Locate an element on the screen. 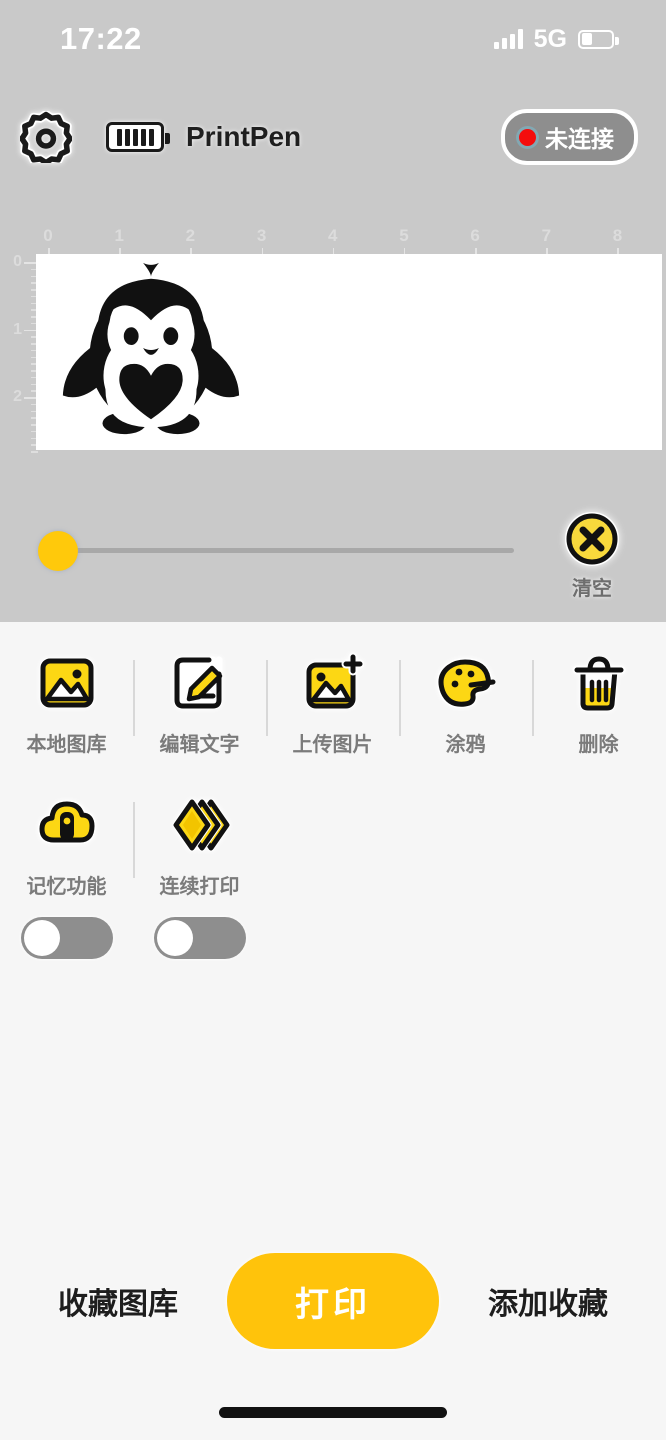  device-name: PrintPen is located at coordinates (244, 136).